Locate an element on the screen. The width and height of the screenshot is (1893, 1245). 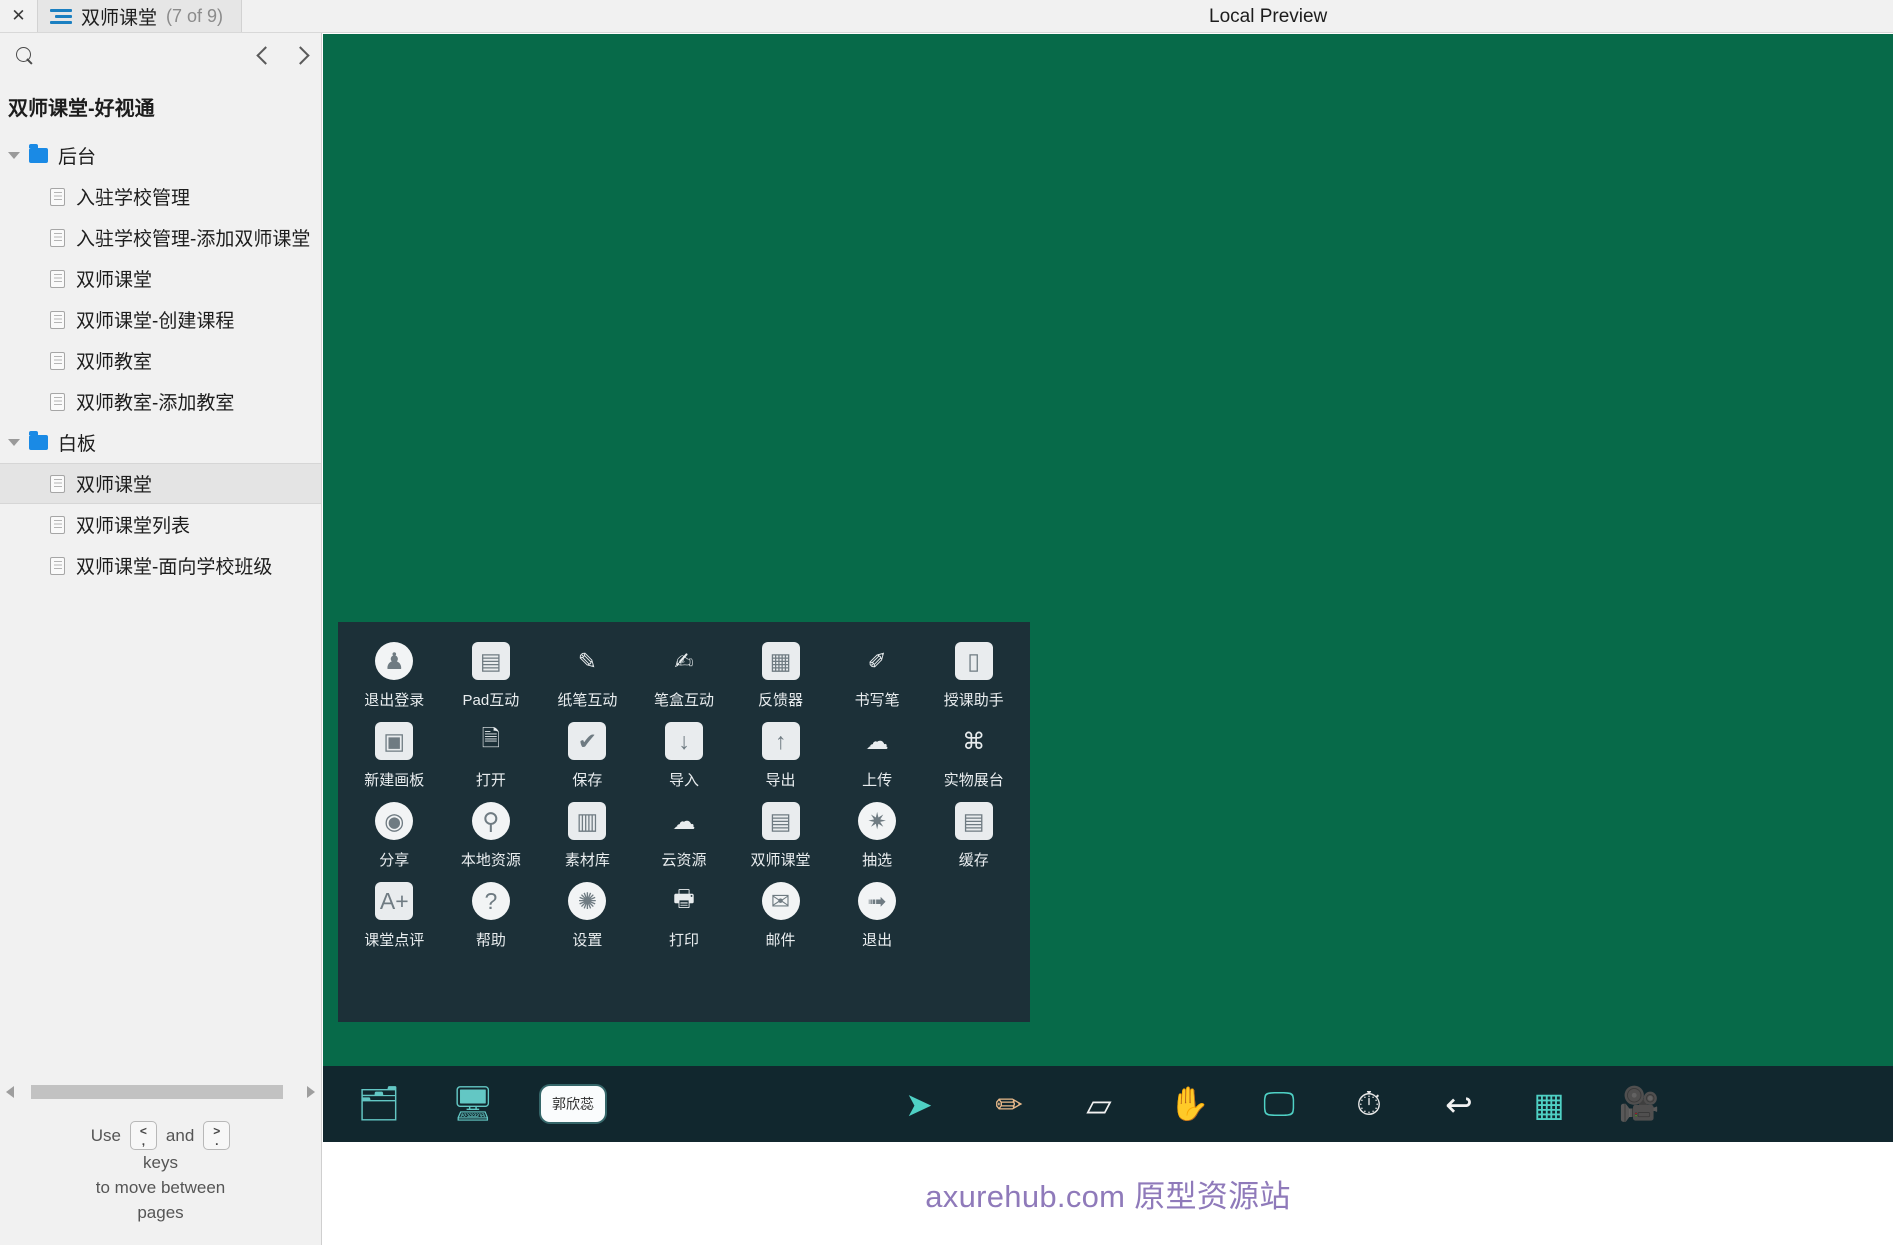
cache-server-icon: ▤ is located at coordinates (973, 821).